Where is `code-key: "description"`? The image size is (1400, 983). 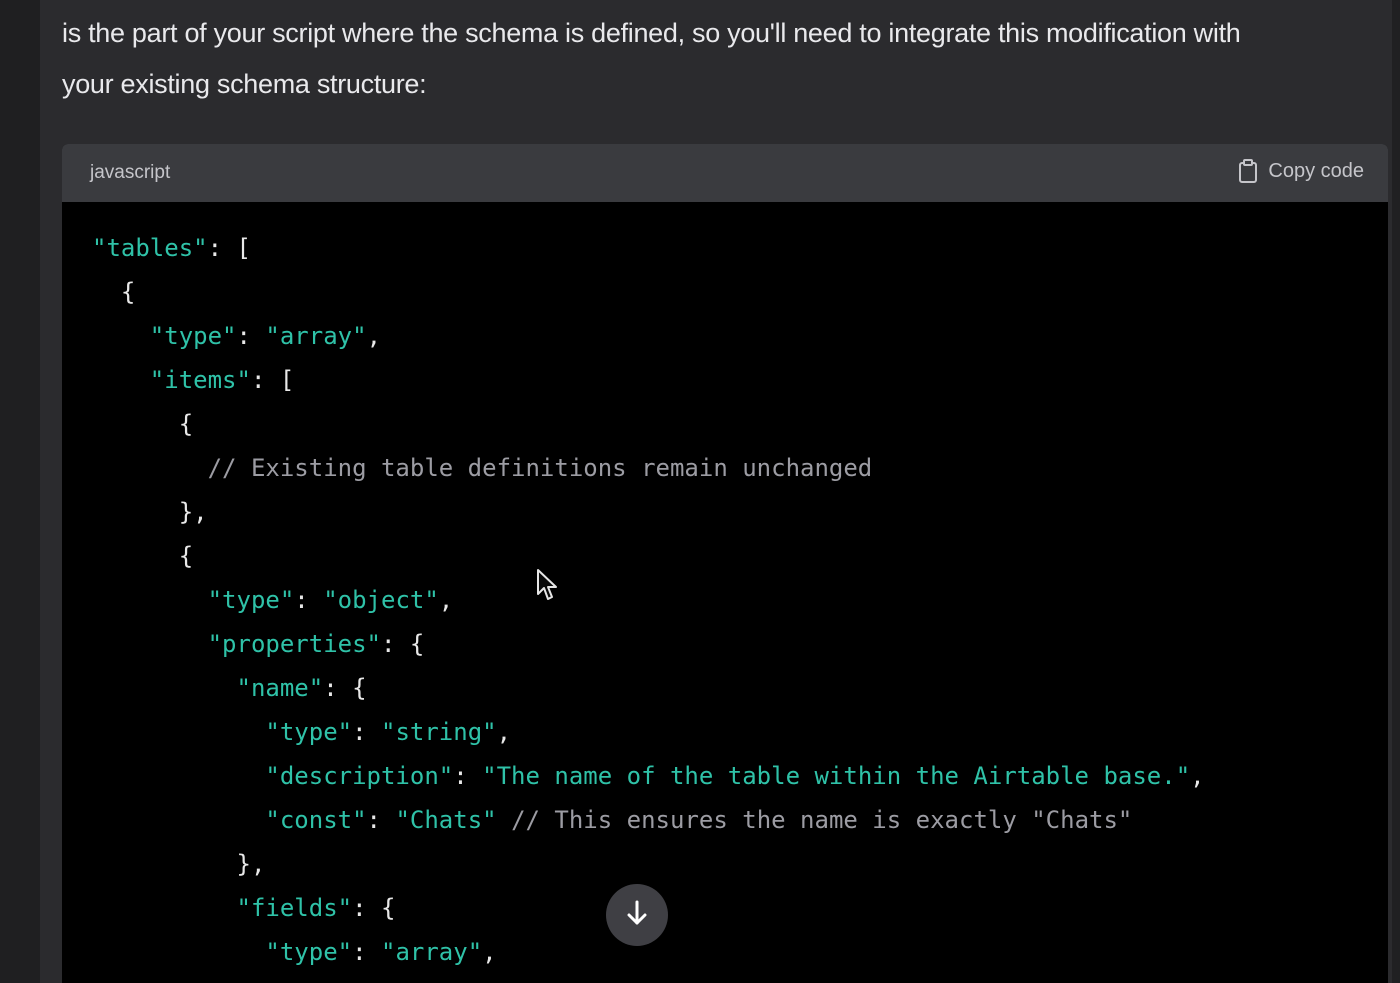
code-key: "description" is located at coordinates (359, 776).